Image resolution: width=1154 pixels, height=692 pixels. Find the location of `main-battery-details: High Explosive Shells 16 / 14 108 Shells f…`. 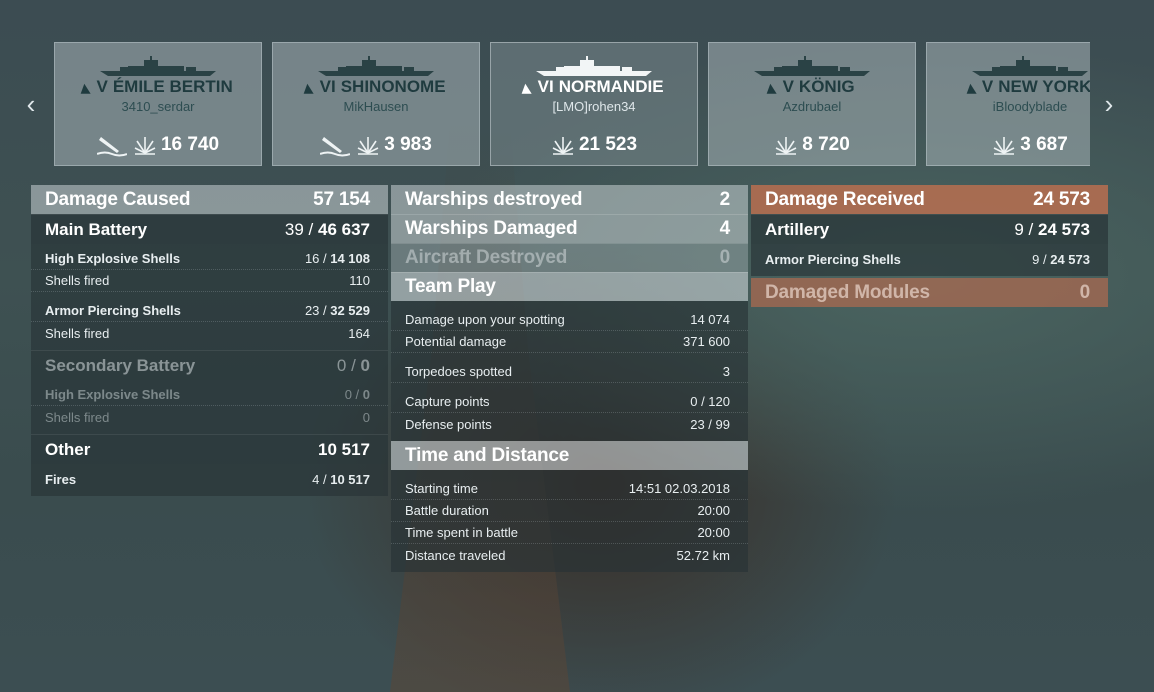

main-battery-details: High Explosive Shells 16 / 14 108 Shells f… is located at coordinates (209, 297).